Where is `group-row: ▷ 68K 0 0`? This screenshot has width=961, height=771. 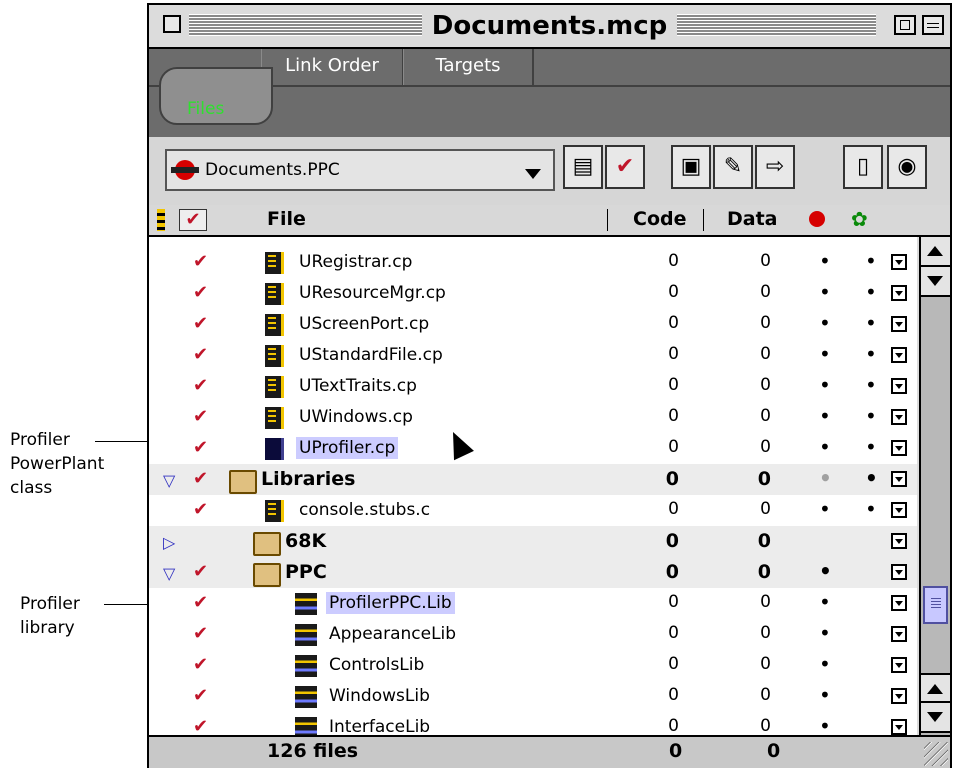 group-row: ▷ 68K 0 0 is located at coordinates (533, 541).